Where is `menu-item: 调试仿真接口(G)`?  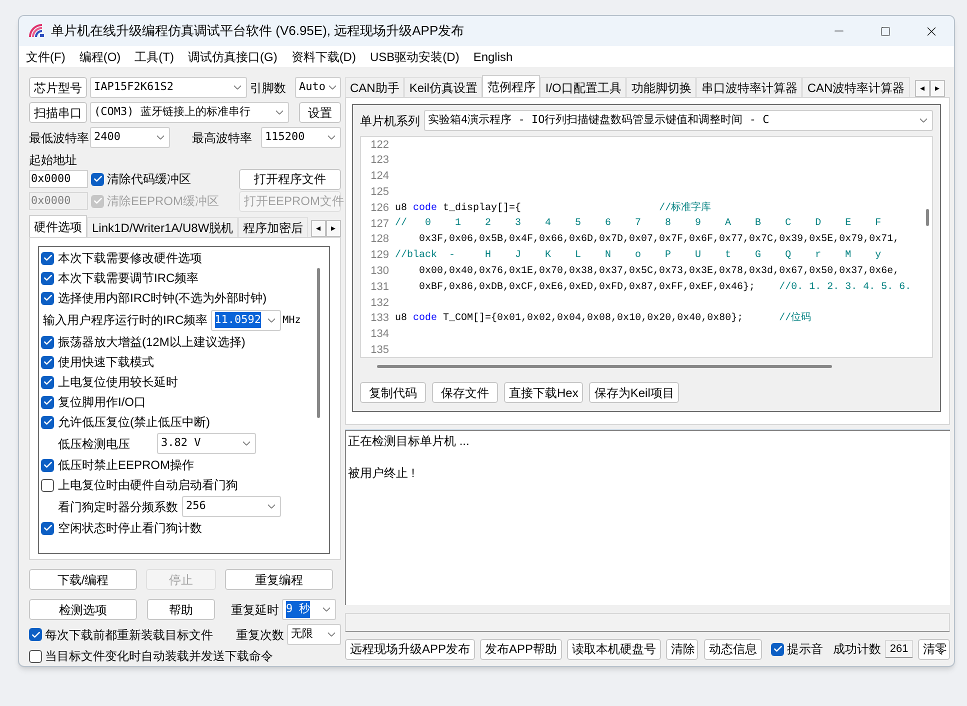
menu-item: 调试仿真接口(G) is located at coordinates (233, 57).